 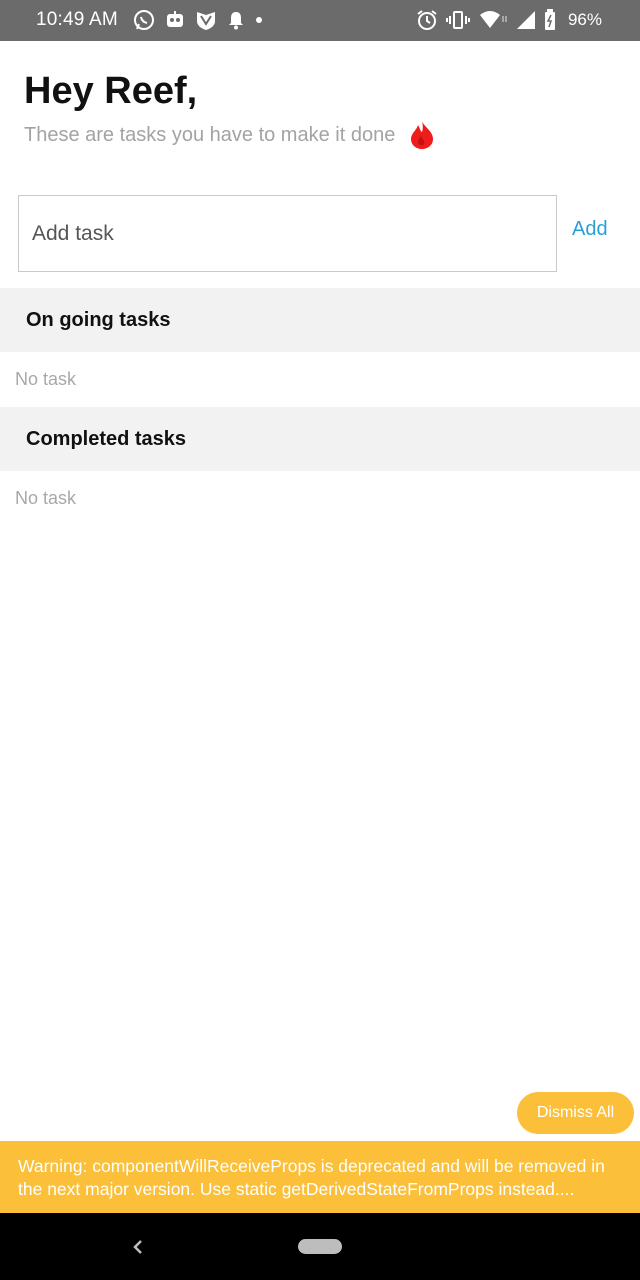 What do you see at coordinates (575, 1113) in the screenshot?
I see `dismiss-all-button: Dismiss All` at bounding box center [575, 1113].